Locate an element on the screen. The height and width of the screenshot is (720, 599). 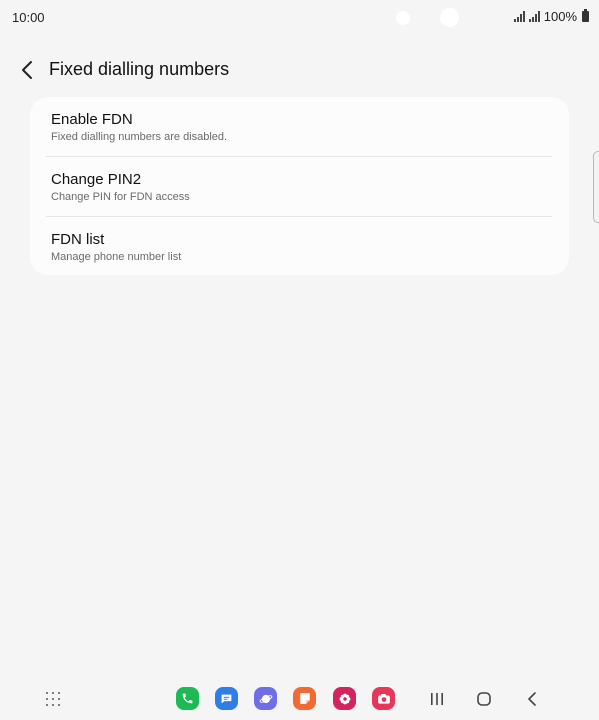
battery-percentage: 100% is located at coordinates (560, 16).